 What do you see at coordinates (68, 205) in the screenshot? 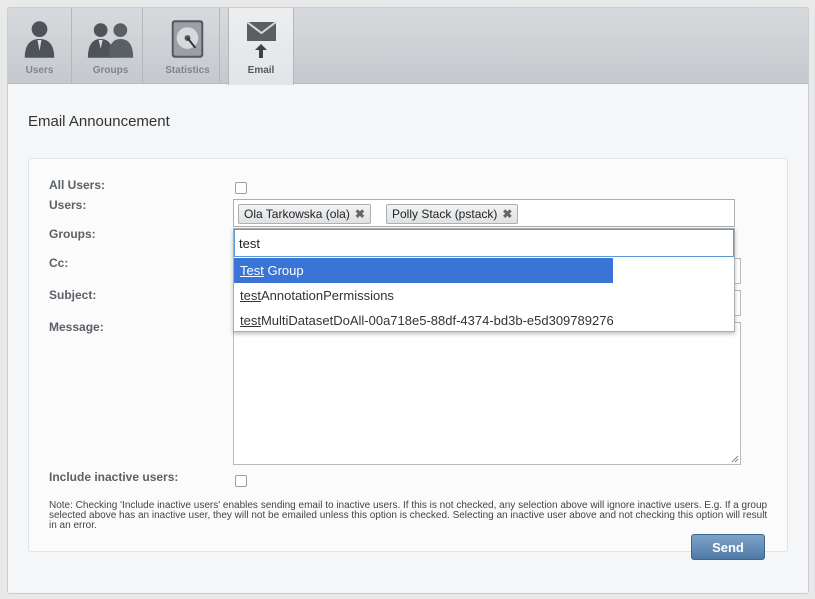
I see `users-label: Users:` at bounding box center [68, 205].